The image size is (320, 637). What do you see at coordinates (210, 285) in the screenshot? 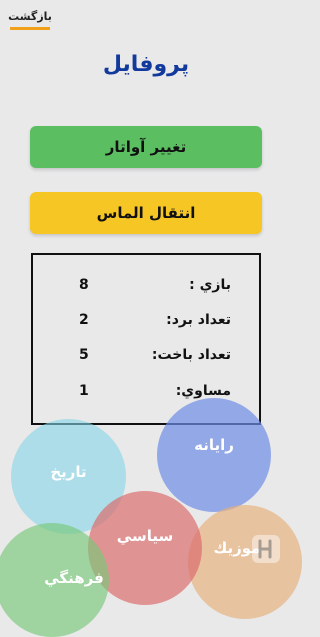
I see `stat-label: بازي :` at bounding box center [210, 285].